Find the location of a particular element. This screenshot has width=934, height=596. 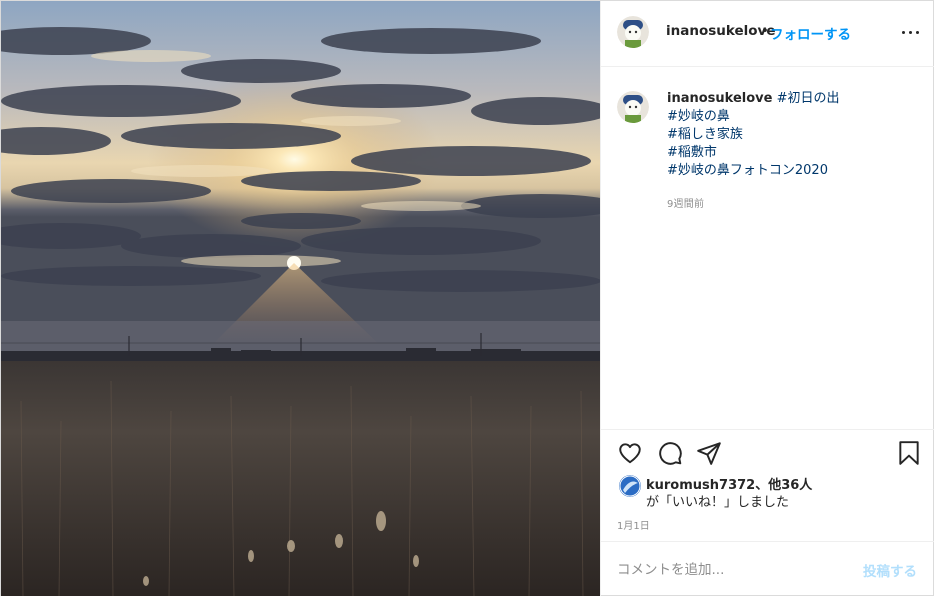

user-avatar is located at coordinates (633, 32).